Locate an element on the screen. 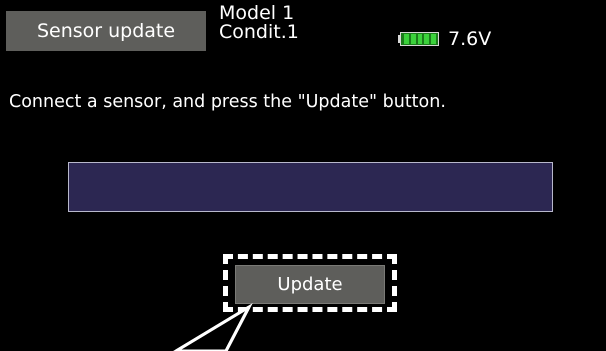  update-button: Update is located at coordinates (310, 284).